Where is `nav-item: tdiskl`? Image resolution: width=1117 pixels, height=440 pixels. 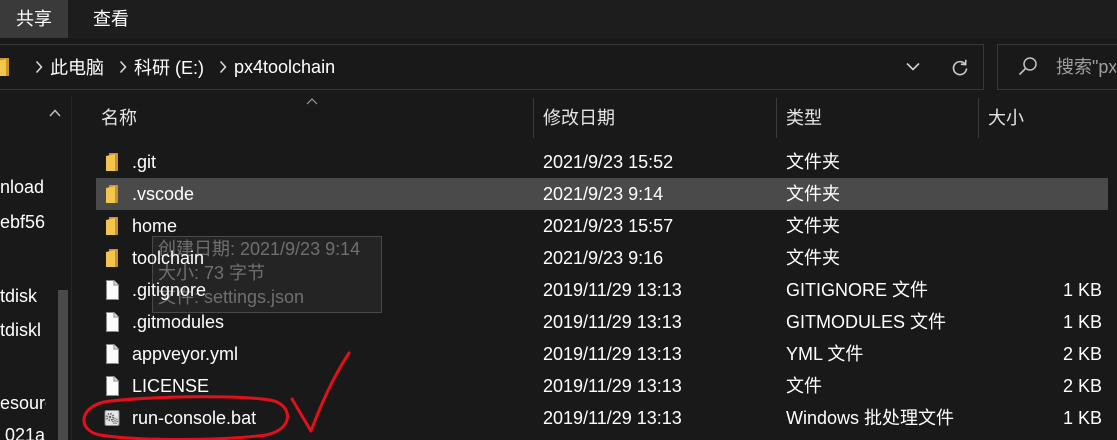 nav-item: tdiskl is located at coordinates (20, 330).